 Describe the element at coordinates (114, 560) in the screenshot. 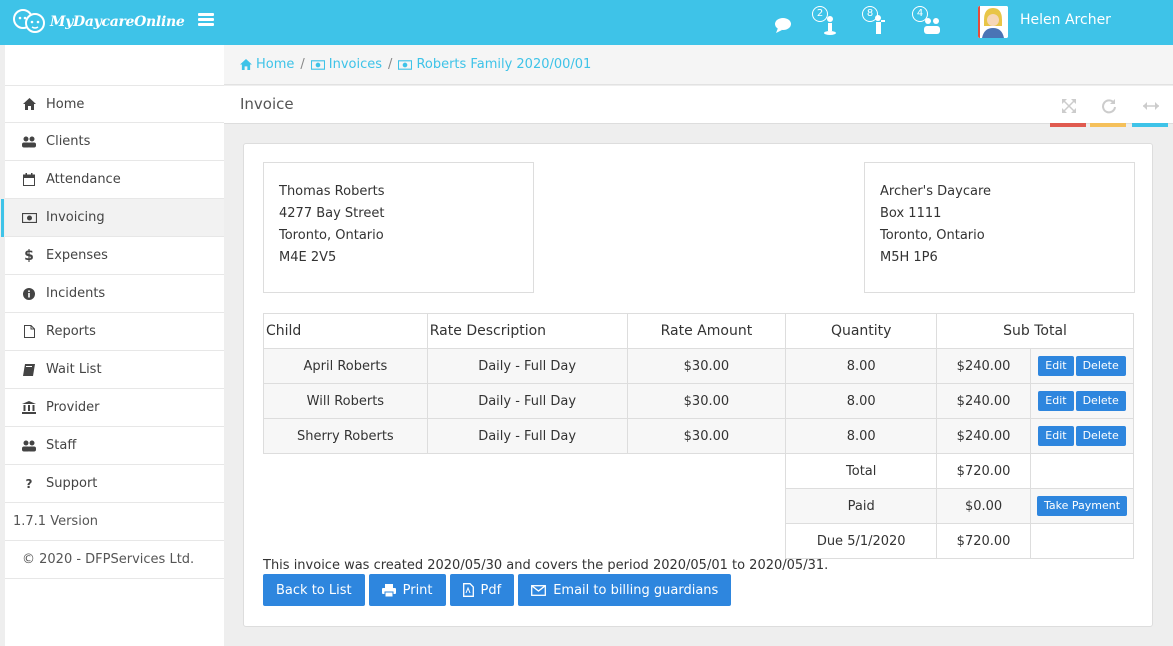

I see `copyright: © 2020 - DFPServices Ltd.` at that location.